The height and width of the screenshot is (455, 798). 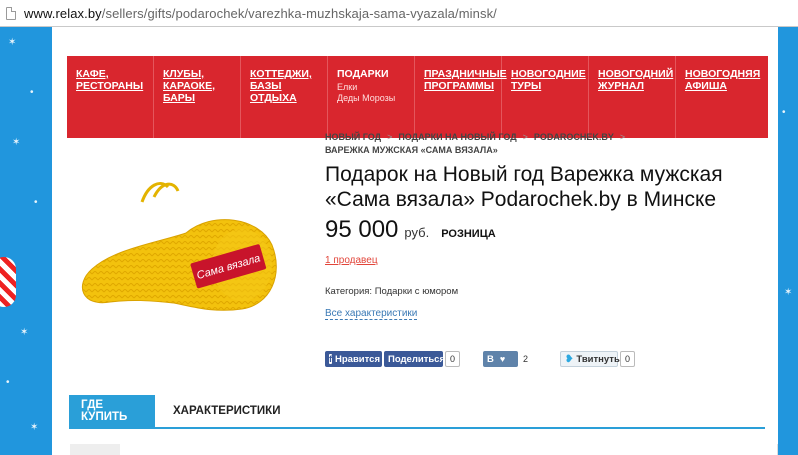 What do you see at coordinates (284, 97) in the screenshot?
I see `nav-item-cottages: КОТТЕДЖИ, БАЗЫ ОТДЫХА` at bounding box center [284, 97].